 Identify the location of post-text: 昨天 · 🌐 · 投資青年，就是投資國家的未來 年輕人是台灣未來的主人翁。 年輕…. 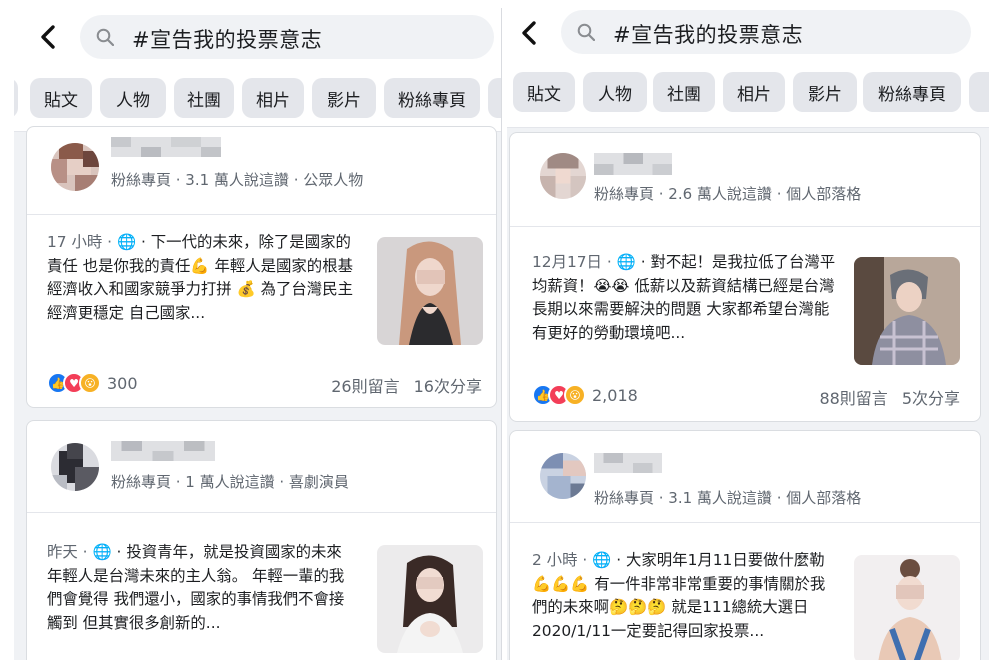
(203, 588).